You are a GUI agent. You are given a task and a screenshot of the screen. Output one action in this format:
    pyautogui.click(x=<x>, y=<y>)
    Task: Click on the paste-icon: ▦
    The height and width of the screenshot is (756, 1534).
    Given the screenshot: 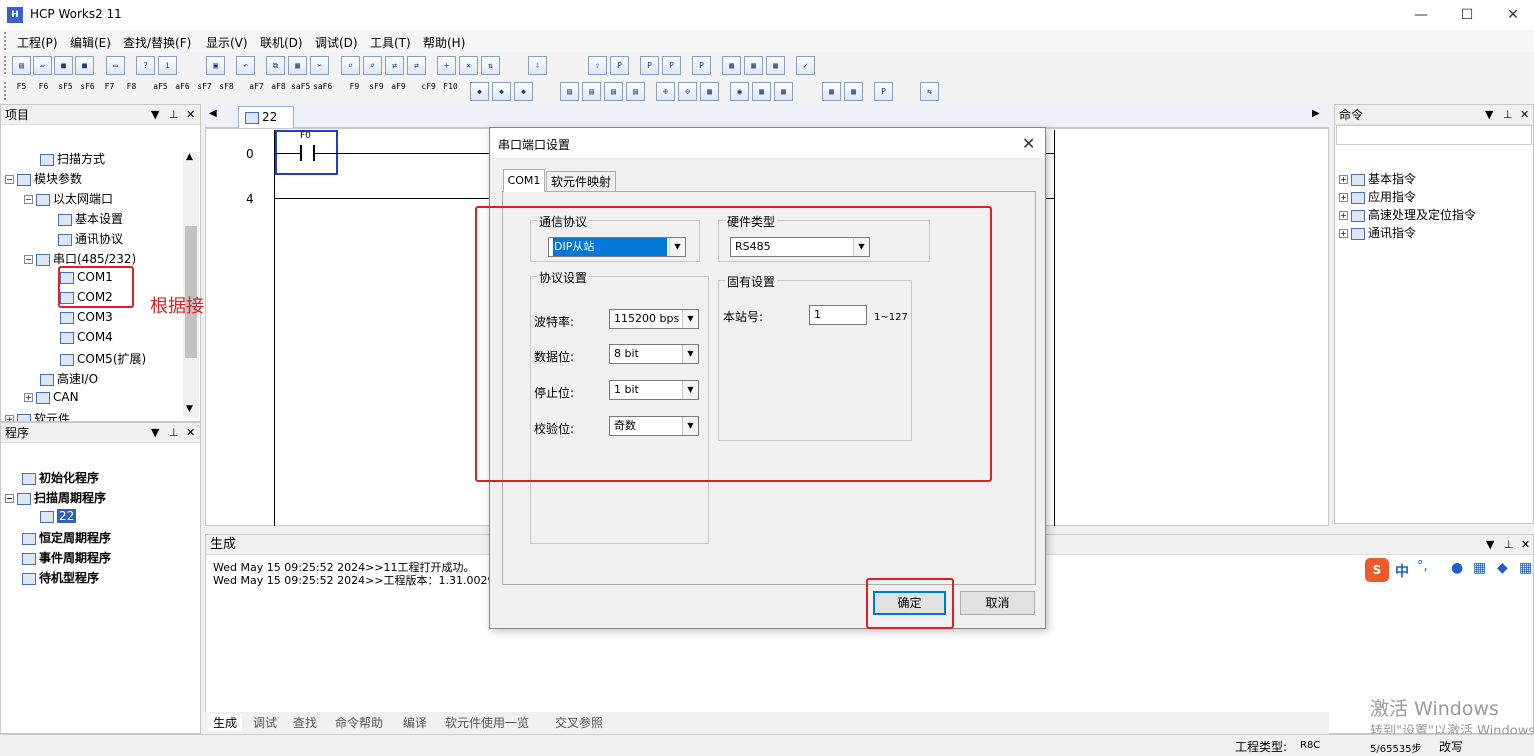 What is the action you would take?
    pyautogui.click(x=297, y=65)
    